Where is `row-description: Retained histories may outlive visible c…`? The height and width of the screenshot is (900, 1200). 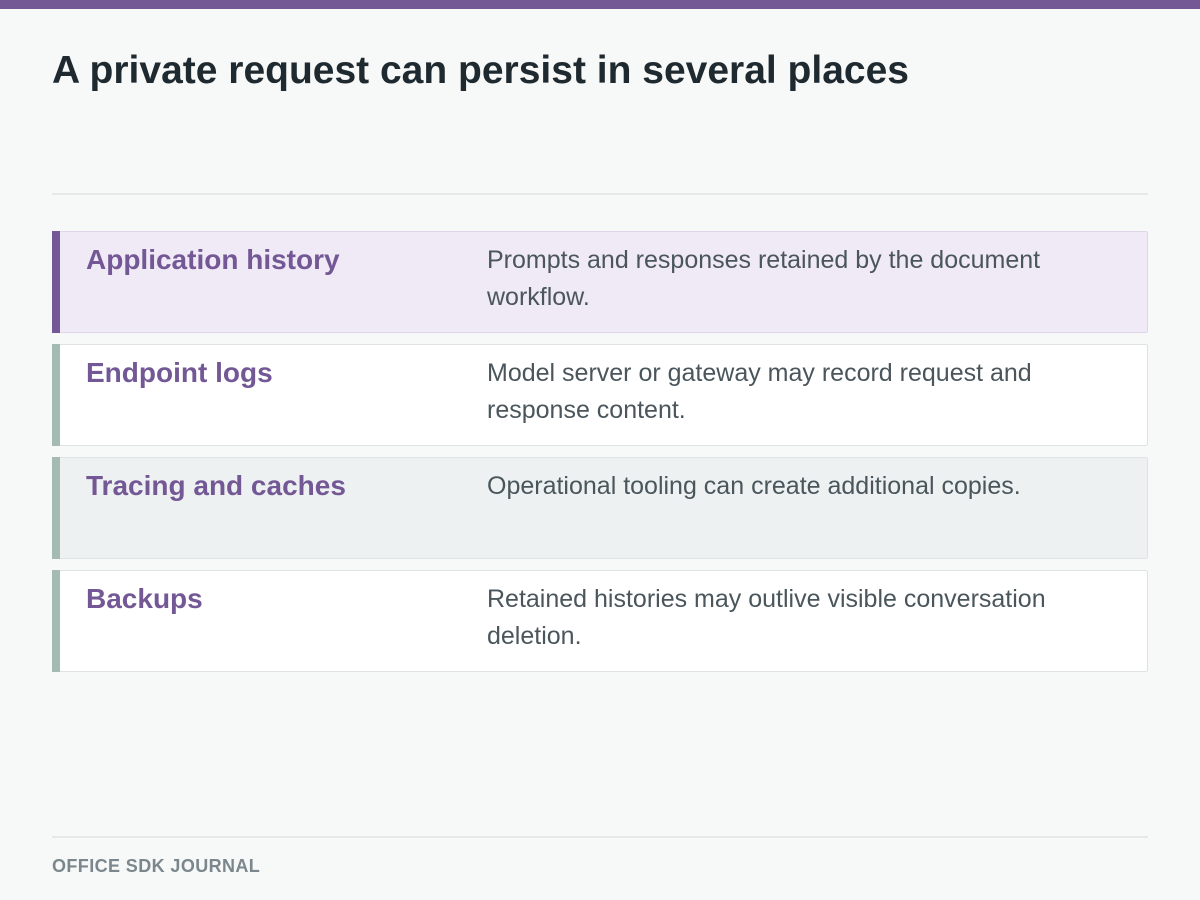 row-description: Retained histories may outlive visible c… is located at coordinates (766, 617).